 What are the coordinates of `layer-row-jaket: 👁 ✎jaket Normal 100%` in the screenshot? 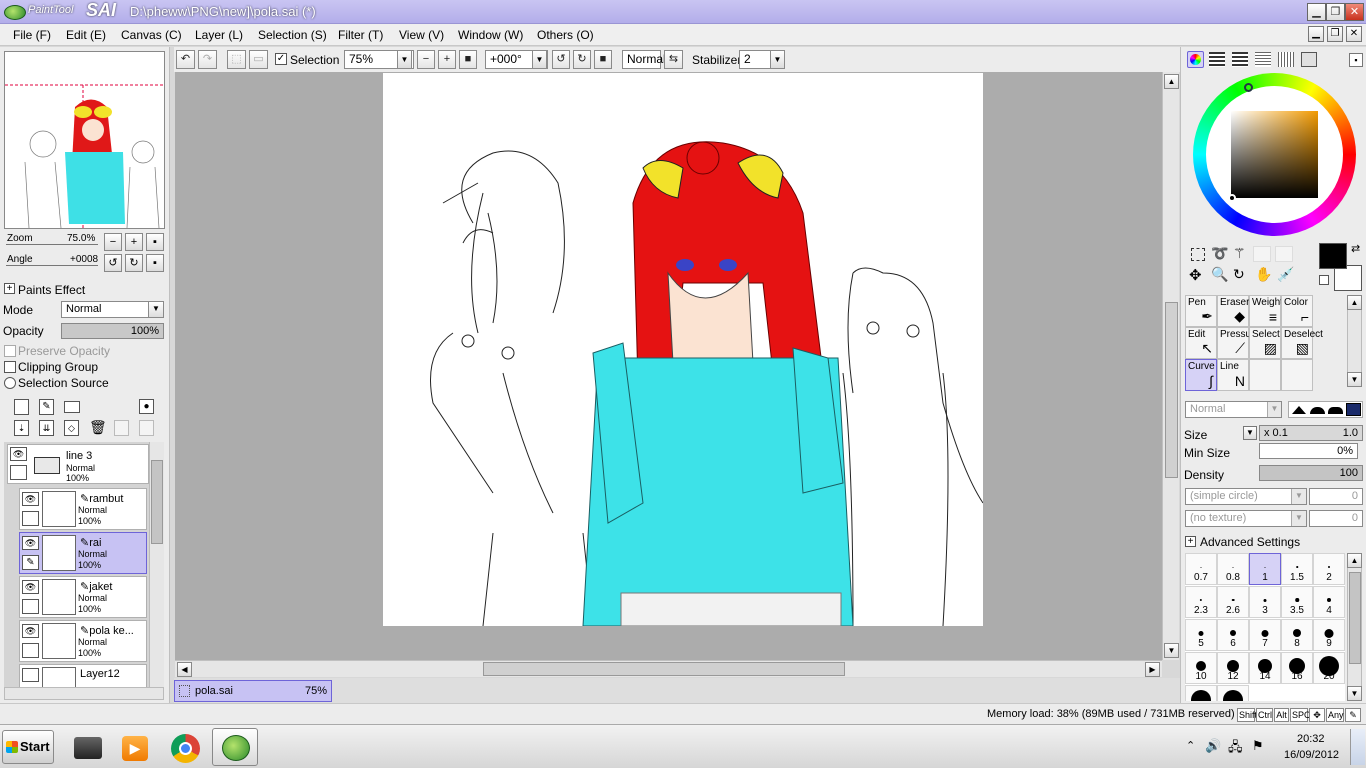 It's located at (83, 597).